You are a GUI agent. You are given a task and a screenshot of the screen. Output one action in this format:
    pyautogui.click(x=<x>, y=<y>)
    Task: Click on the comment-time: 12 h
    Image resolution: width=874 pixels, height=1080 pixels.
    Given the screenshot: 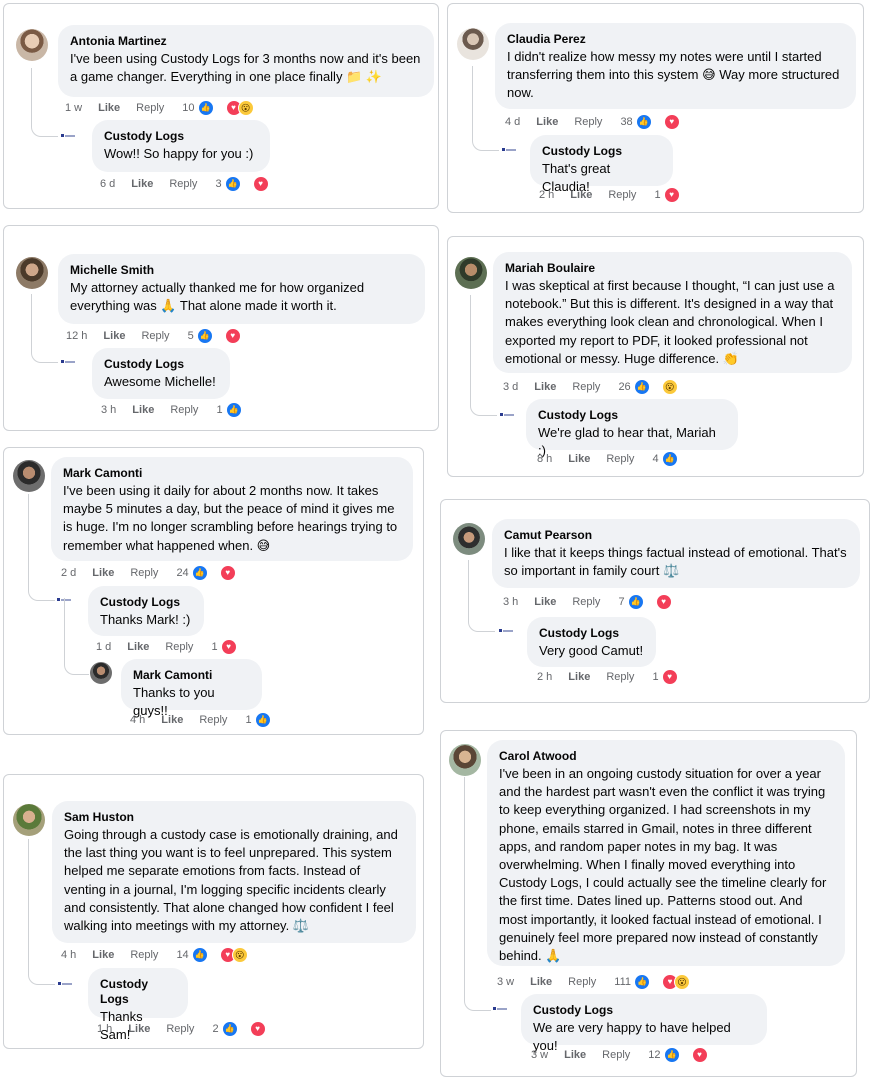 What is the action you would take?
    pyautogui.click(x=76, y=336)
    